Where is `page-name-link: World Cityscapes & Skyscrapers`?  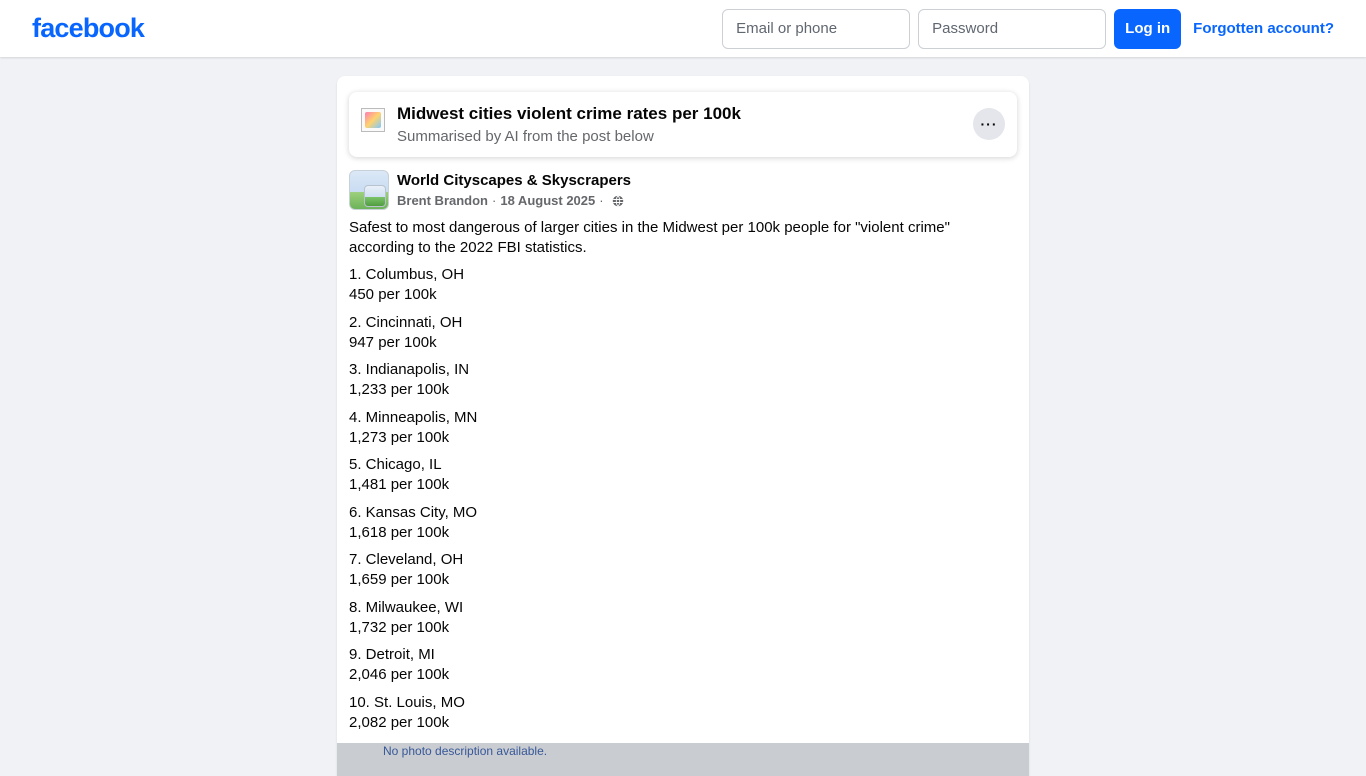 page-name-link: World Cityscapes & Skyscrapers is located at coordinates (514, 180).